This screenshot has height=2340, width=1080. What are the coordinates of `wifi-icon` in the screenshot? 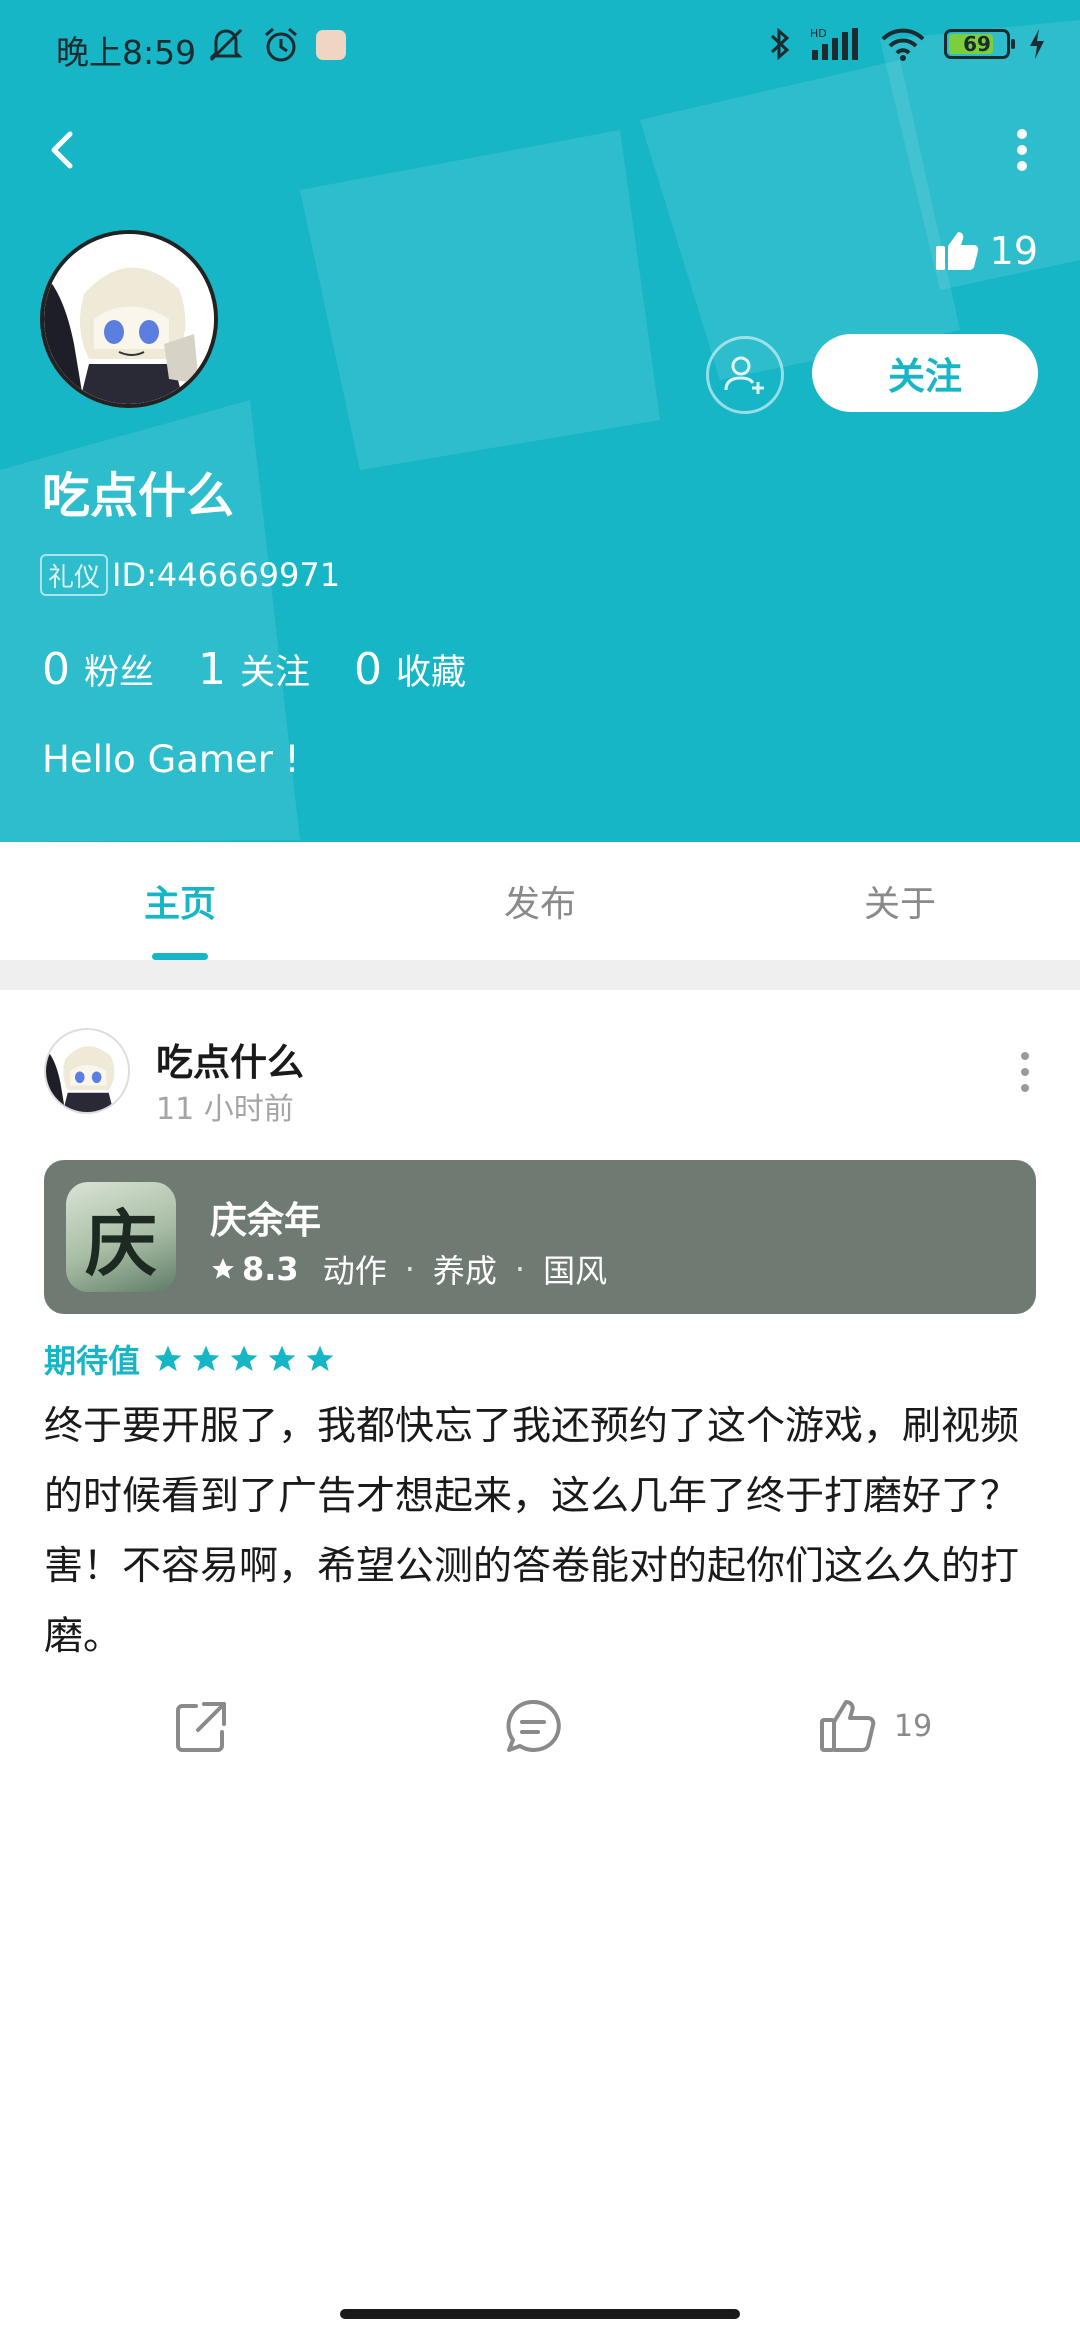 It's located at (903, 44).